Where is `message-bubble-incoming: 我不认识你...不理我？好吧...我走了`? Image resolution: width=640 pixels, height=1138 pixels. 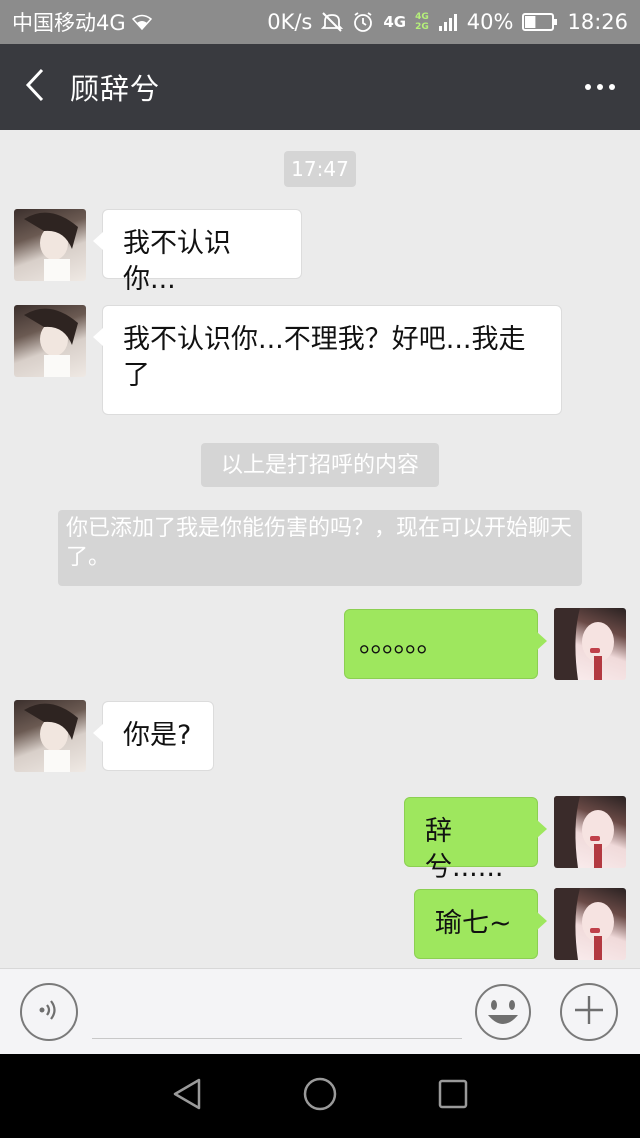
message-bubble-incoming: 我不认识你...不理我？好吧...我走了 is located at coordinates (327, 360).